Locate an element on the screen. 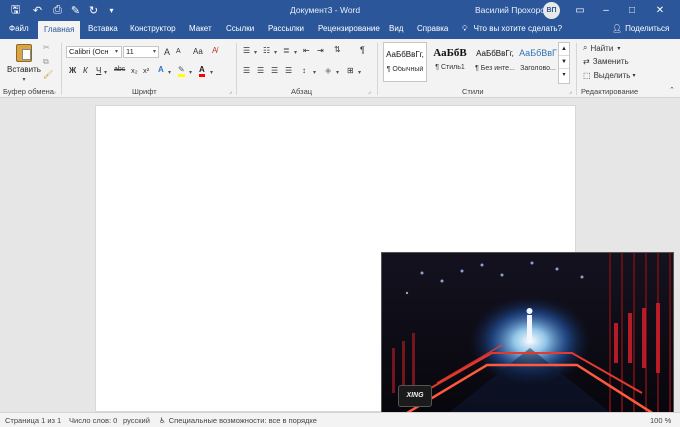 The image size is (680, 427). replace-button: ⇄ Заменить is located at coordinates (606, 61).